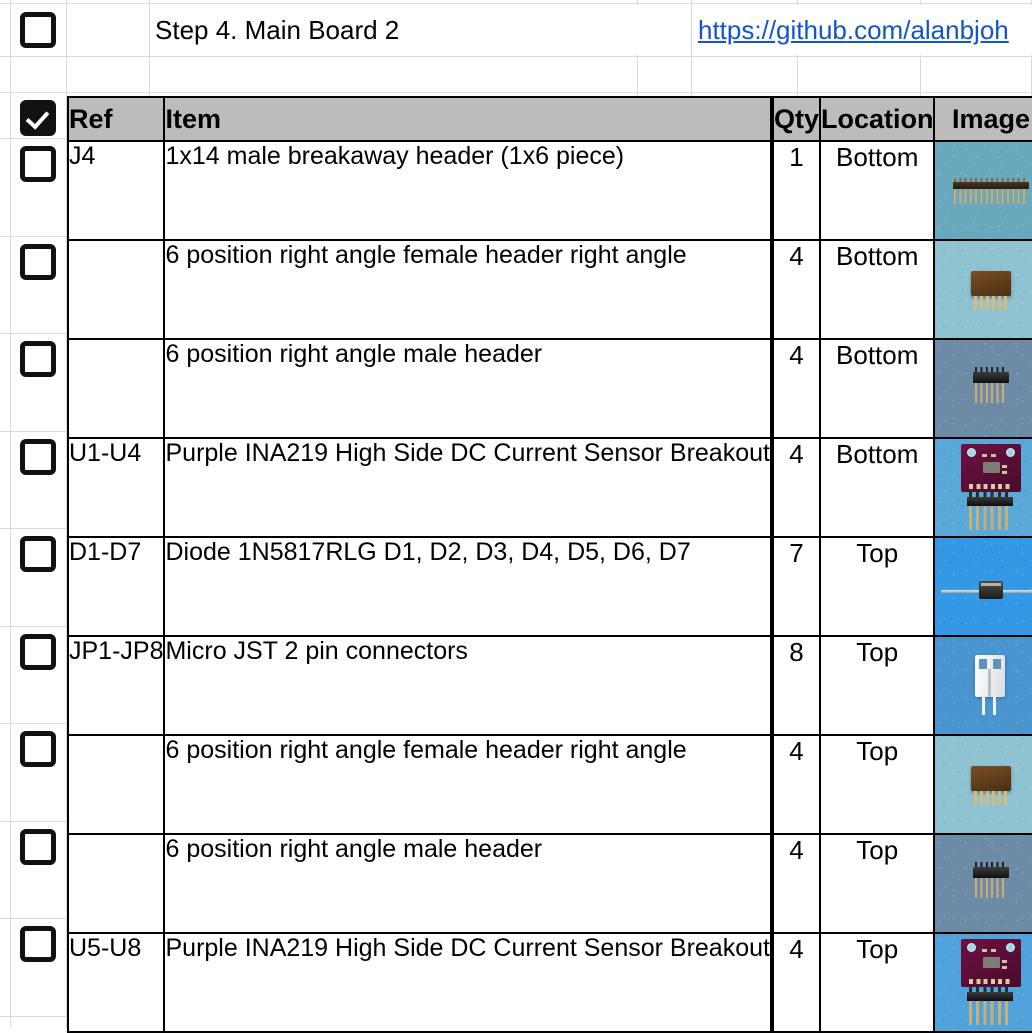 Image resolution: width=1032 pixels, height=1033 pixels. I want to click on checkbox-cell-header-row, so click(38, 118).